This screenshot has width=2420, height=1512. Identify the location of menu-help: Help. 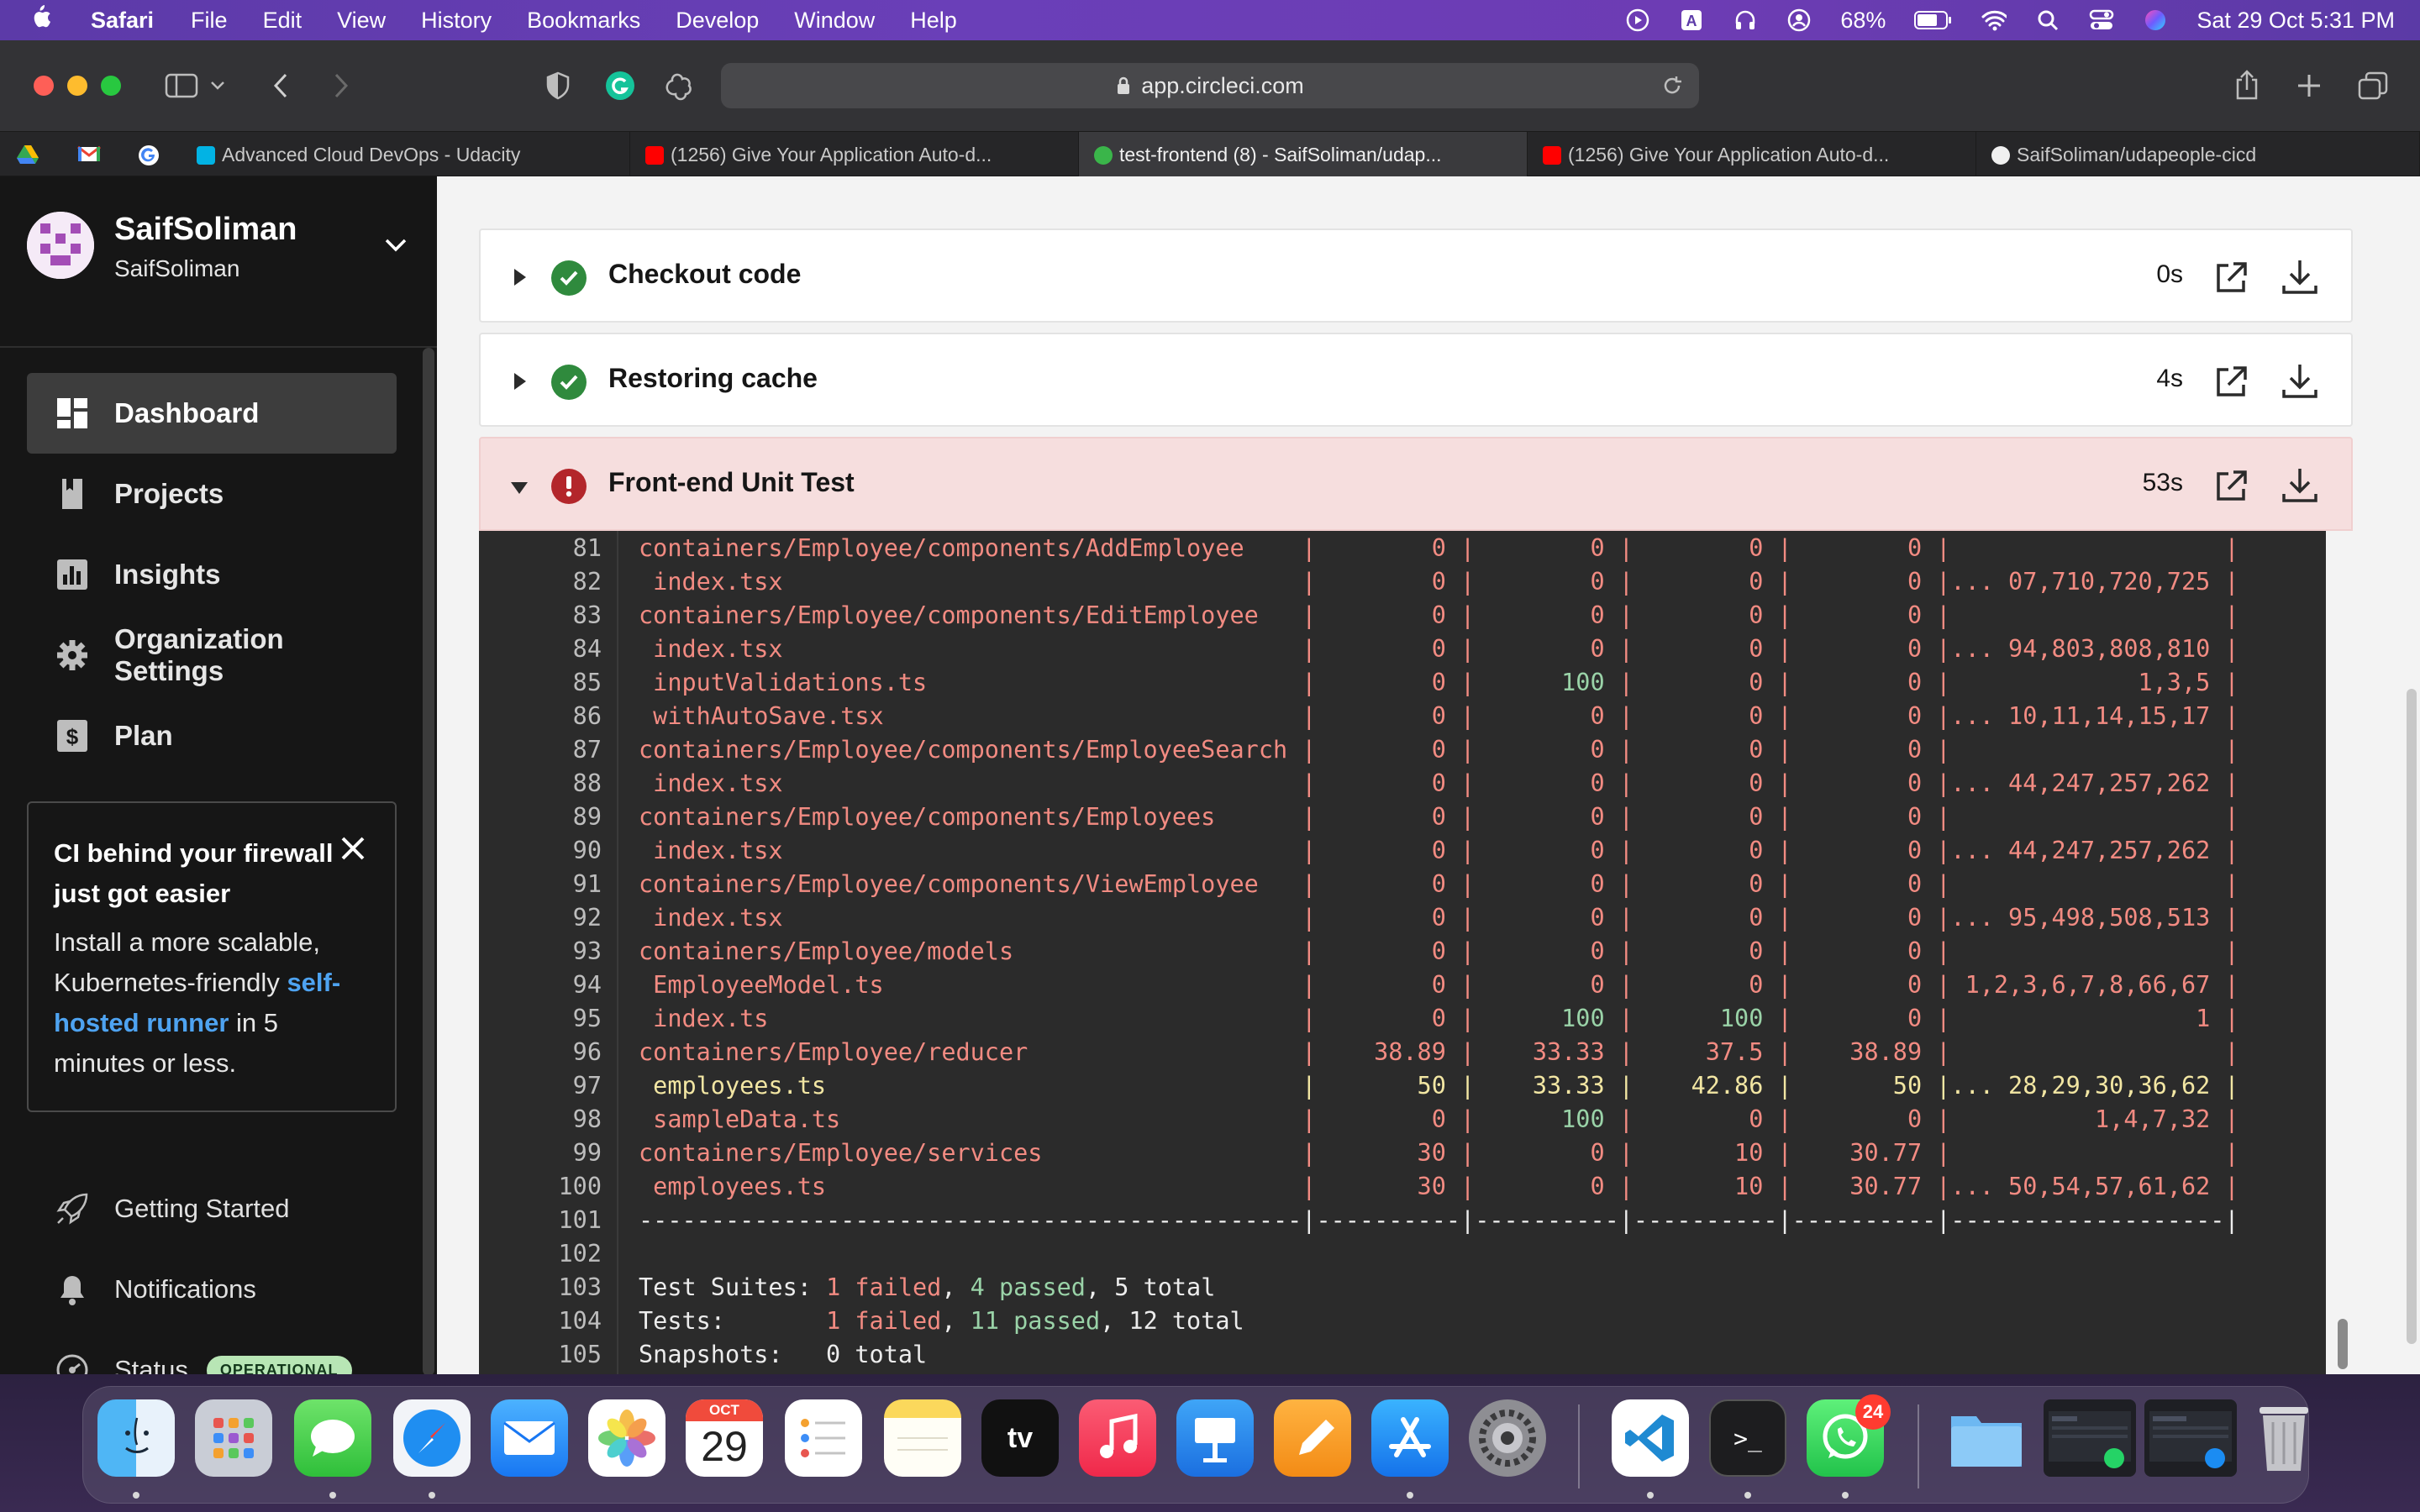
(933, 21).